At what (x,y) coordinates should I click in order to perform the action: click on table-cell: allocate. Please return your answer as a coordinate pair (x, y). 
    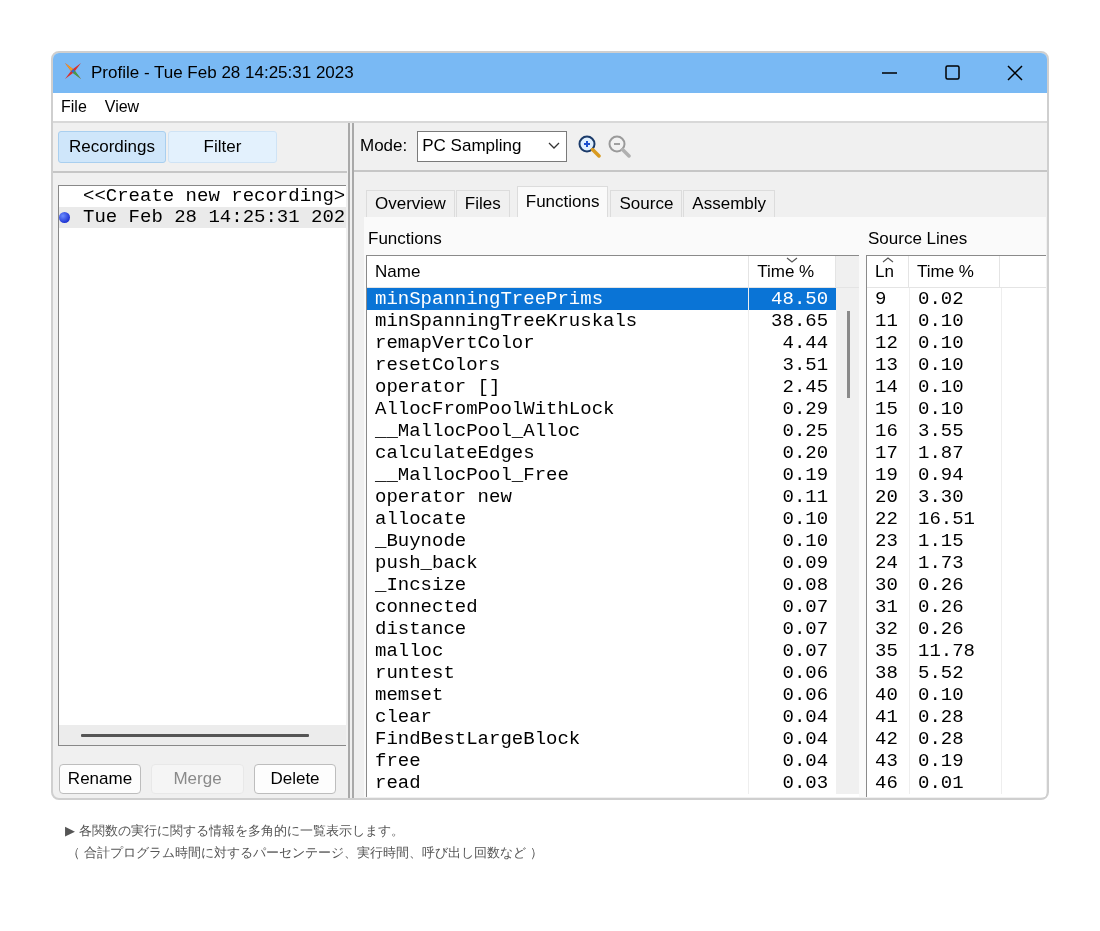
    Looking at the image, I should click on (558, 519).